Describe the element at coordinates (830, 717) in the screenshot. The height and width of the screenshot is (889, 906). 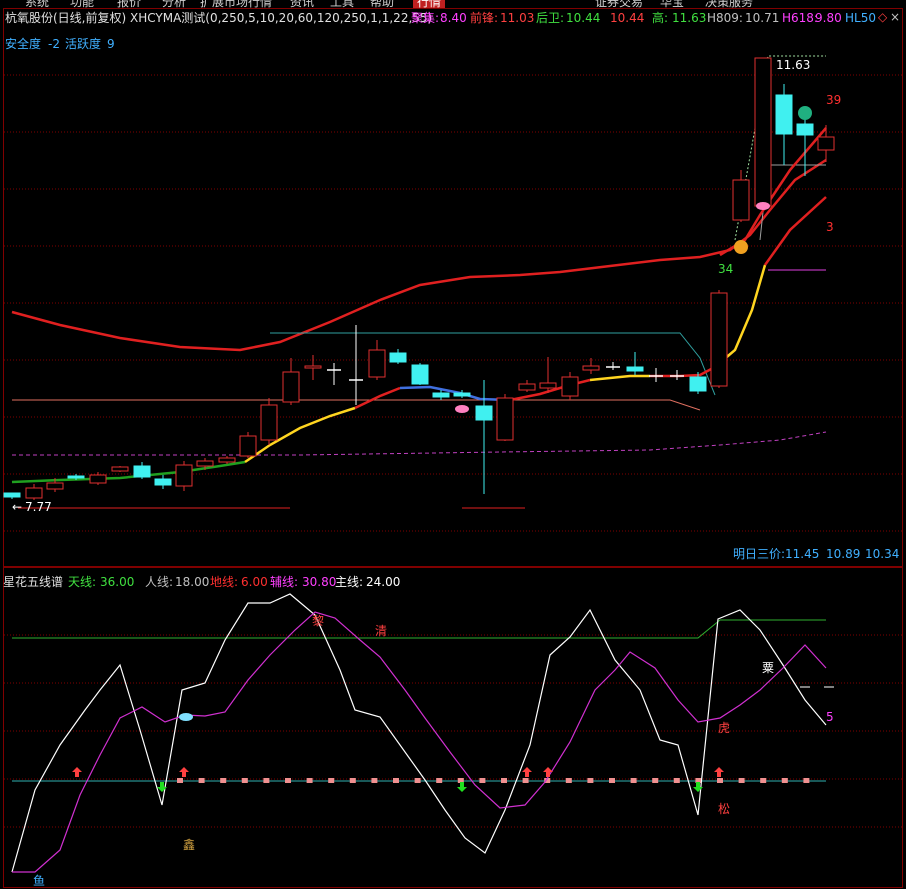
I see `marker-5: 5` at that location.